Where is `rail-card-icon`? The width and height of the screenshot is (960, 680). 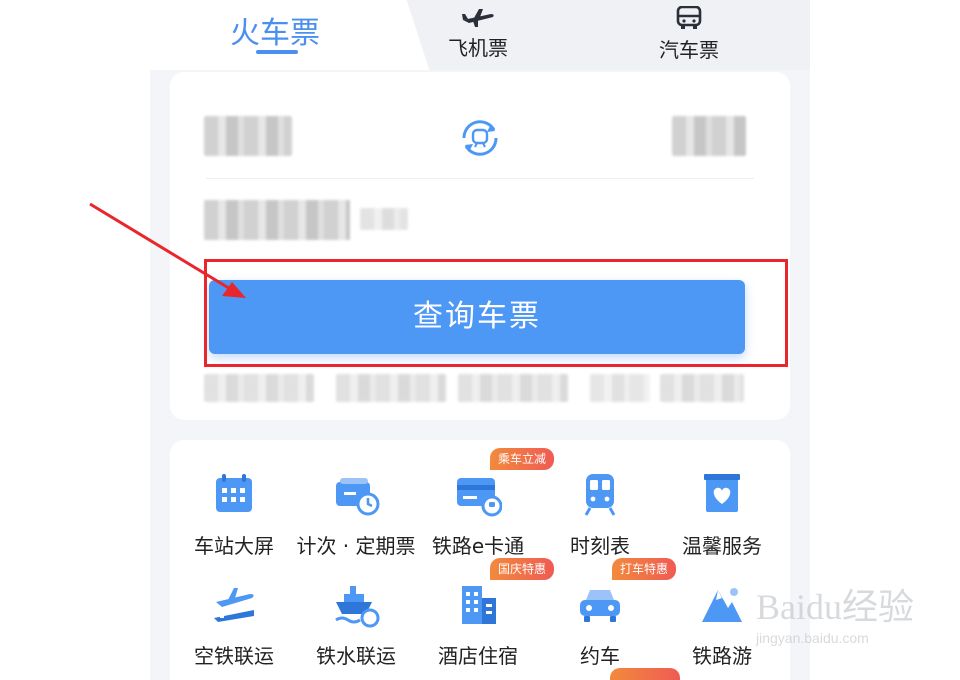 rail-card-icon is located at coordinates (479, 497).